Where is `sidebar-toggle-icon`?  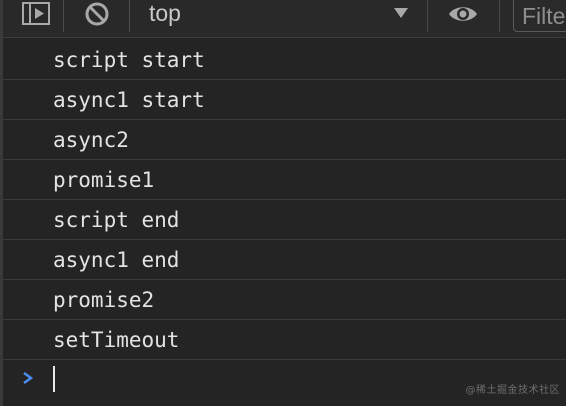 sidebar-toggle-icon is located at coordinates (36, 14).